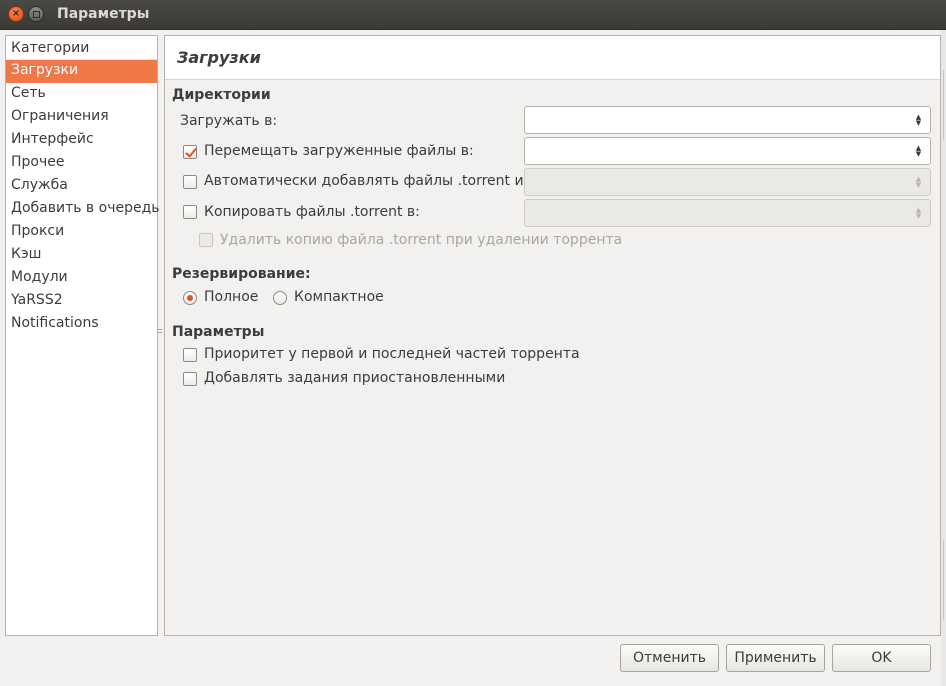 The image size is (946, 686). I want to click on frame-header: Загрузки, so click(552, 58).